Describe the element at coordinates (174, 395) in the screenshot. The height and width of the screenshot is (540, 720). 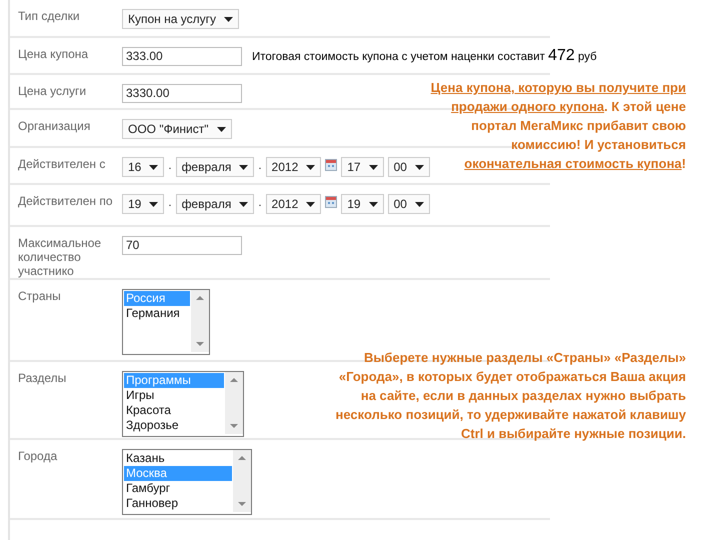
I see `list-option: Игры` at that location.